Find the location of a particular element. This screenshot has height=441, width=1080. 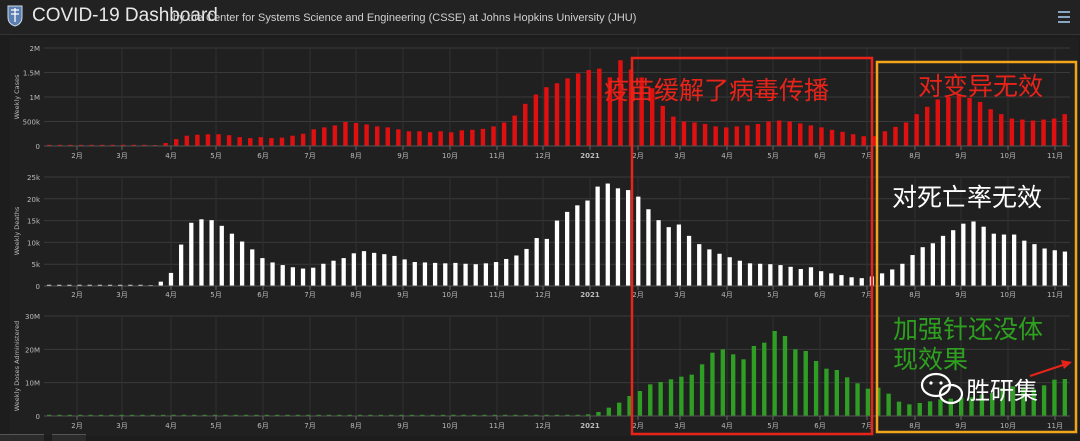

y-tick-label: 20k is located at coordinates (34, 200).